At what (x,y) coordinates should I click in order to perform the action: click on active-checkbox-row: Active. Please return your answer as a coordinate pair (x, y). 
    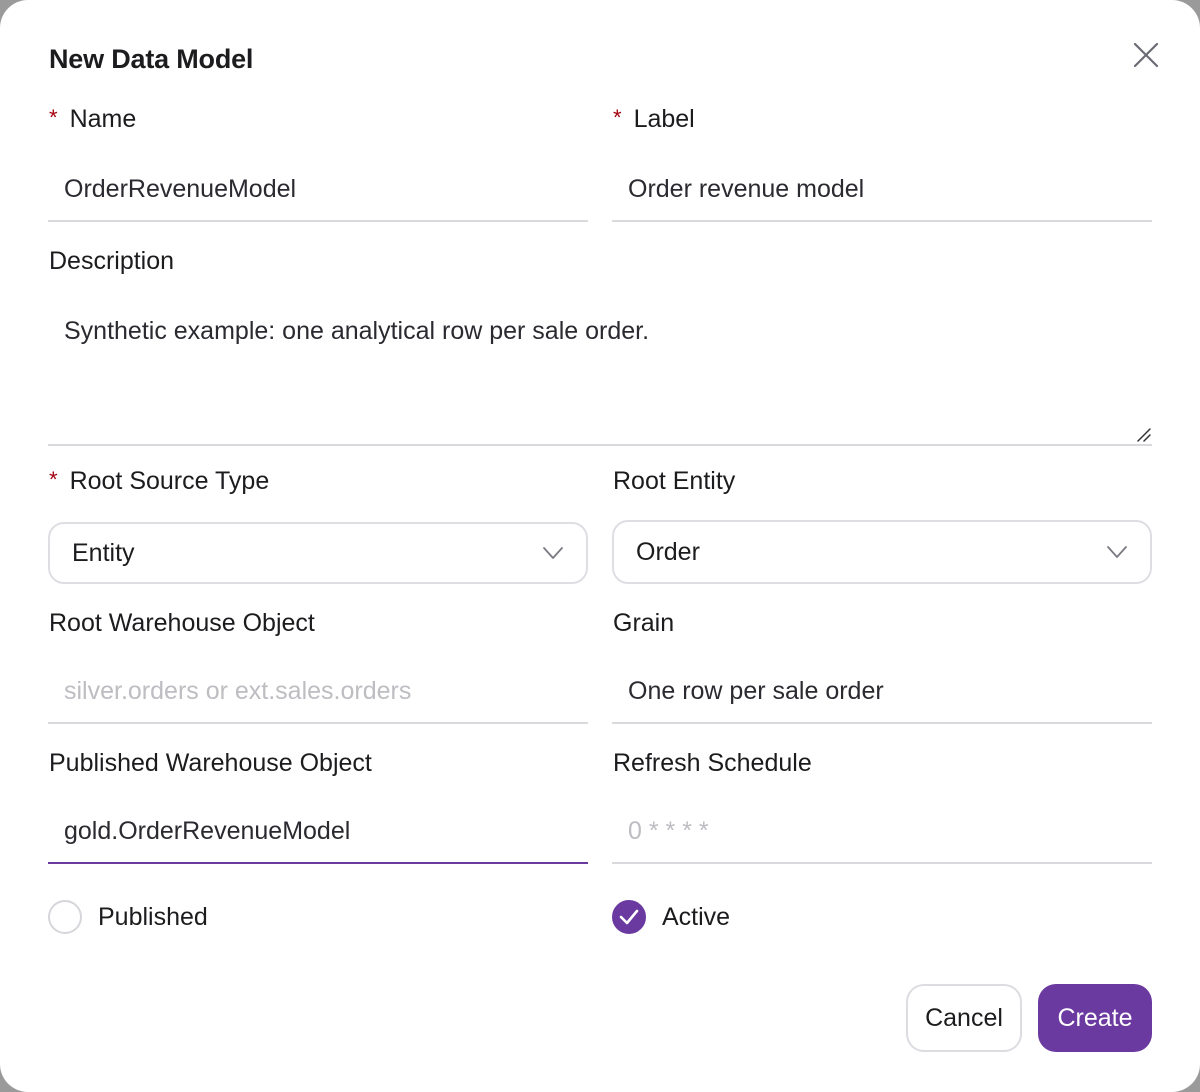
    Looking at the image, I should click on (671, 917).